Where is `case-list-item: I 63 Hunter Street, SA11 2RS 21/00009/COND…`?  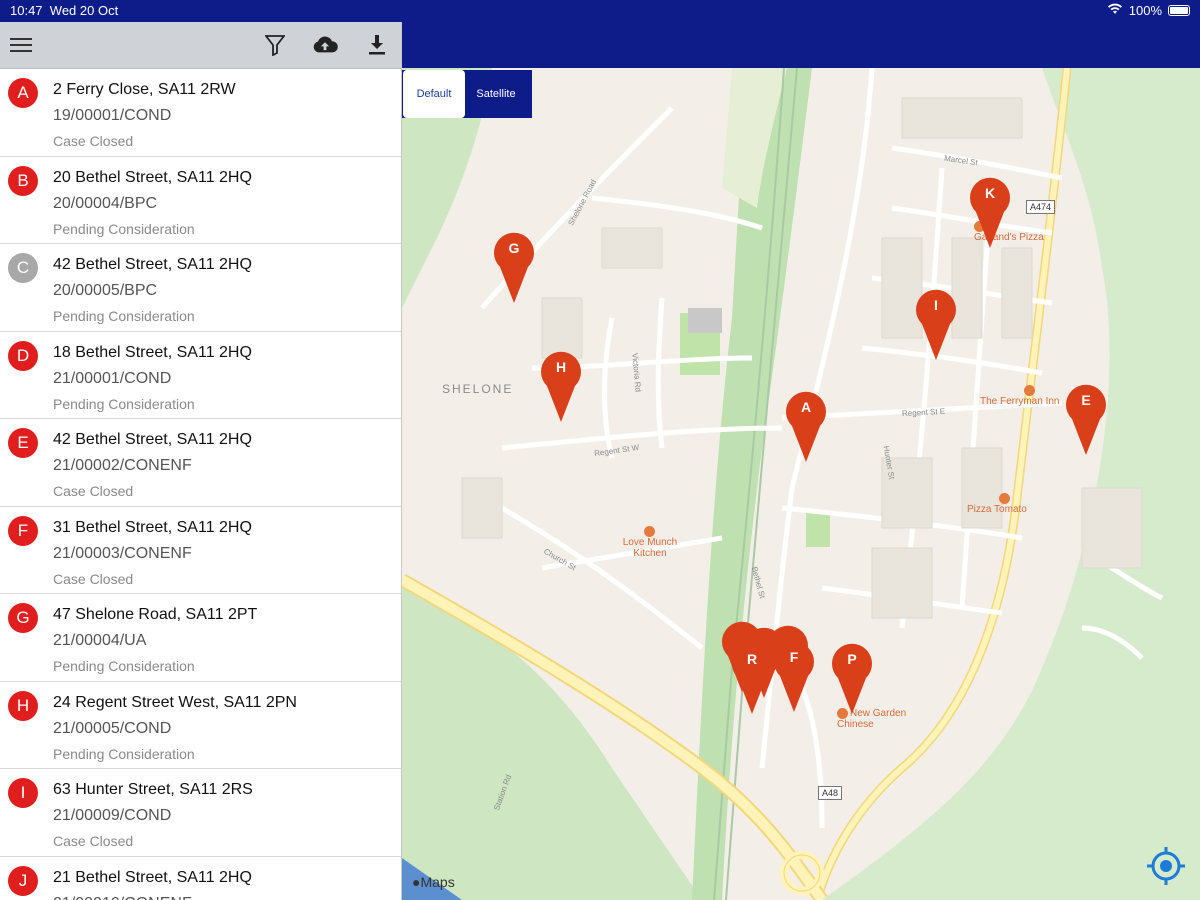
case-list-item: I 63 Hunter Street, SA11 2RS 21/00009/COND… is located at coordinates (200, 813).